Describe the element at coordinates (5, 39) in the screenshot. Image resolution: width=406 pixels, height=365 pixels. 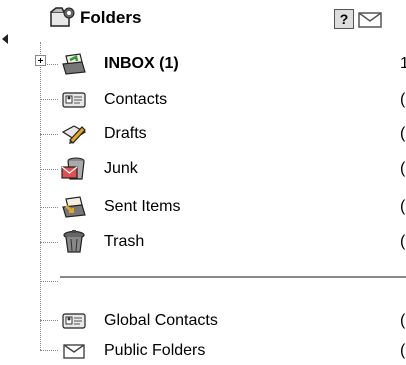
I see `collapse-arrow-icon` at that location.